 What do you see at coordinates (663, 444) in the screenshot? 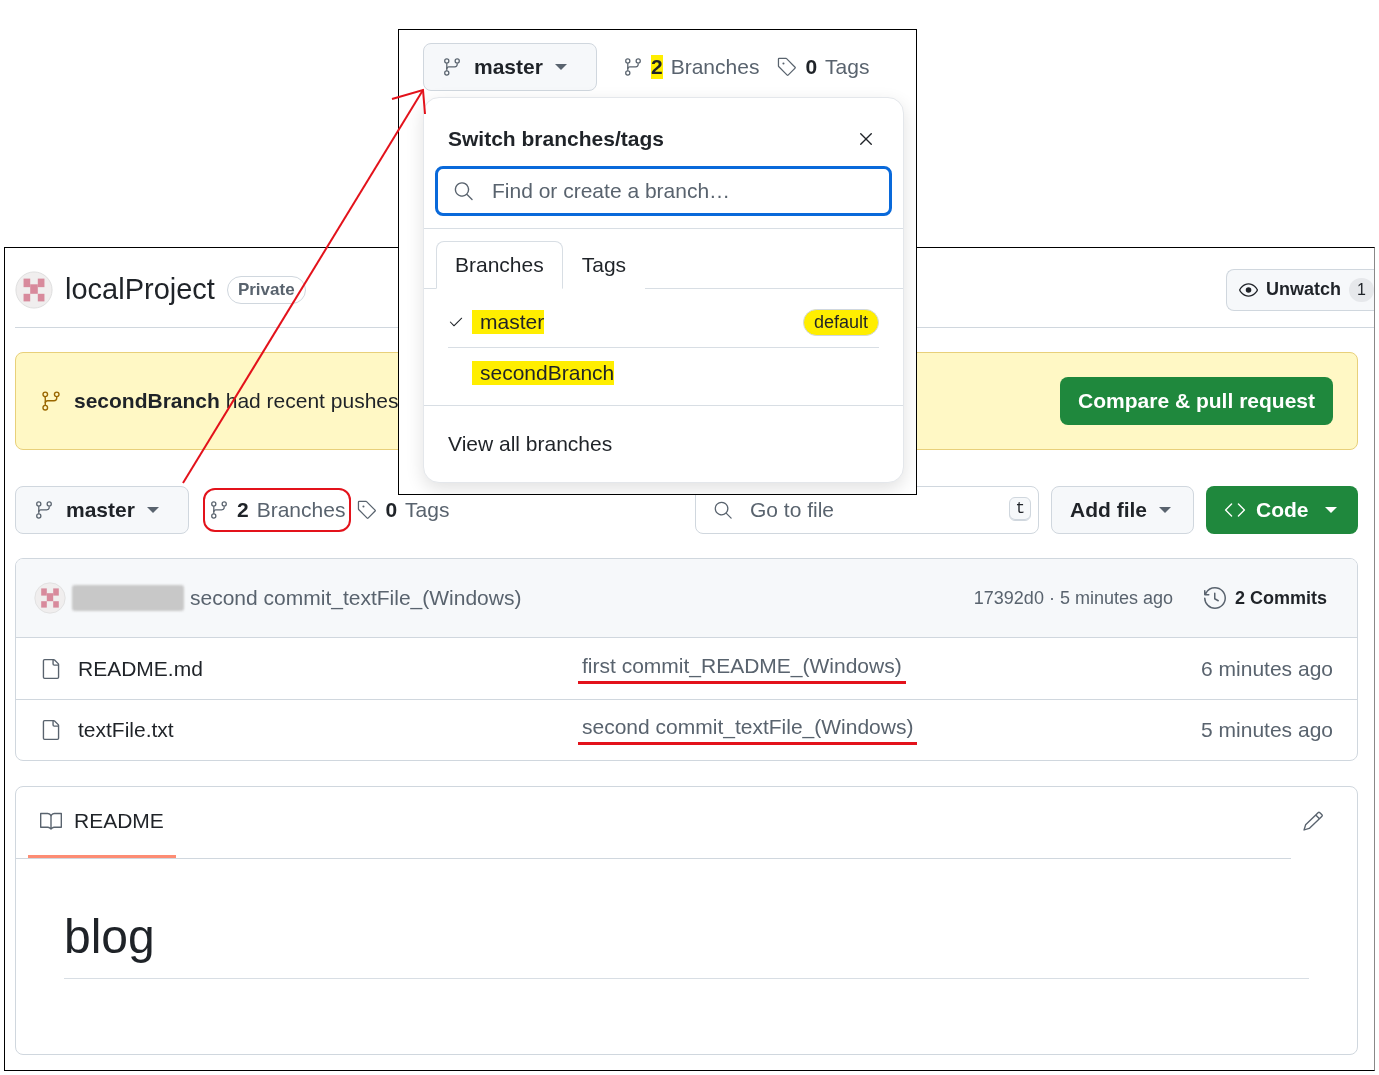
I see `view-all-branches-link: View all branches` at bounding box center [663, 444].